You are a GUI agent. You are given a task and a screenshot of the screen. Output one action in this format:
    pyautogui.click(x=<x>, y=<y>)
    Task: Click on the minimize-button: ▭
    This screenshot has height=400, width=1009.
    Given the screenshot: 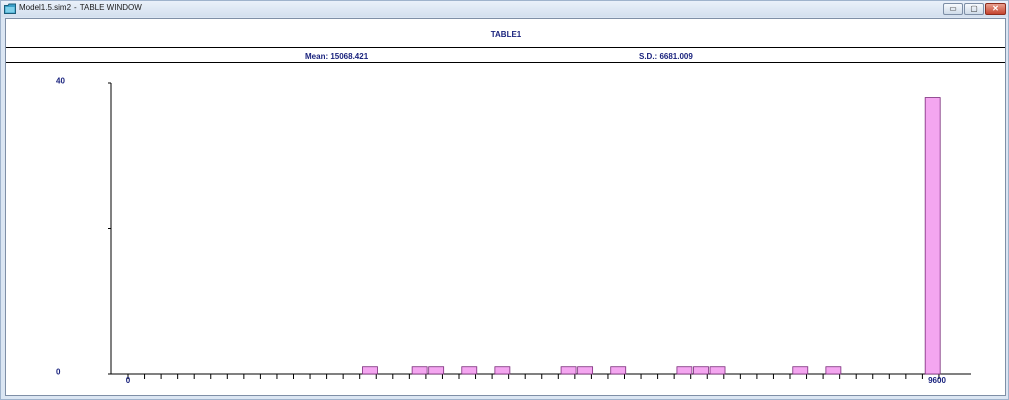 What is the action you would take?
    pyautogui.click(x=953, y=9)
    